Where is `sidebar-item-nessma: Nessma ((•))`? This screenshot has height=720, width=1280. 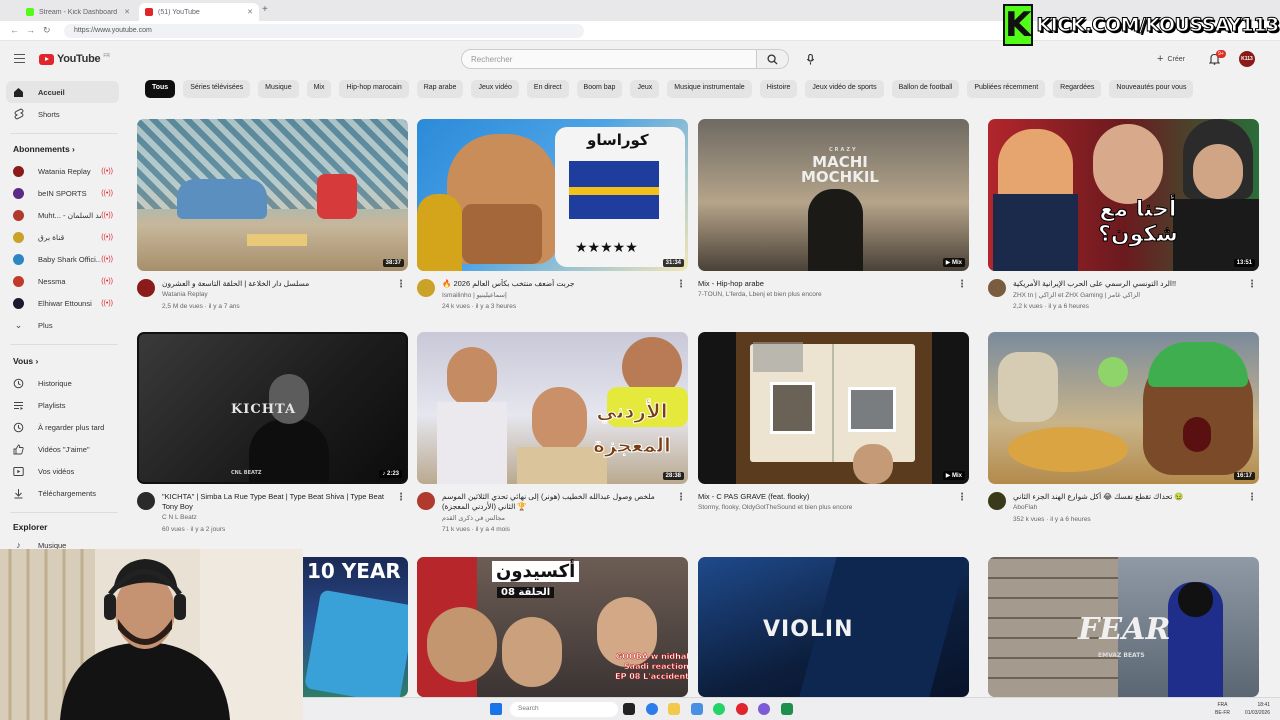 sidebar-item-nessma: Nessma ((•)) is located at coordinates (62, 281).